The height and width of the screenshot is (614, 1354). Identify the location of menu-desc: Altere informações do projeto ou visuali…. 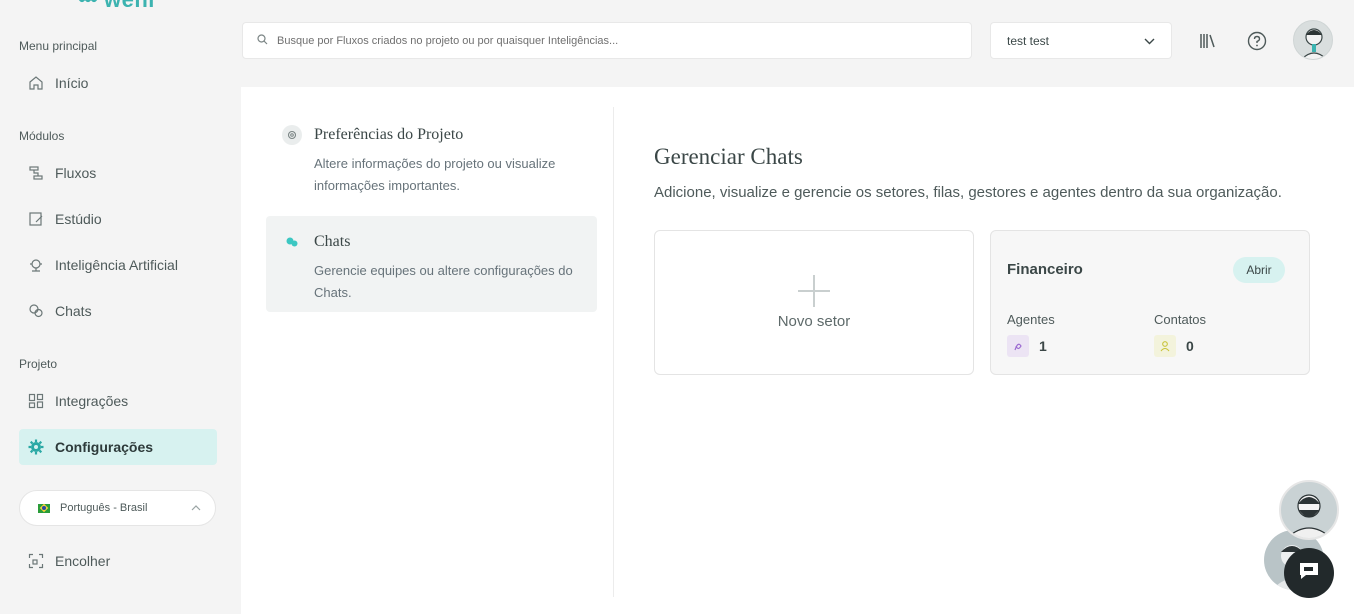
(435, 174).